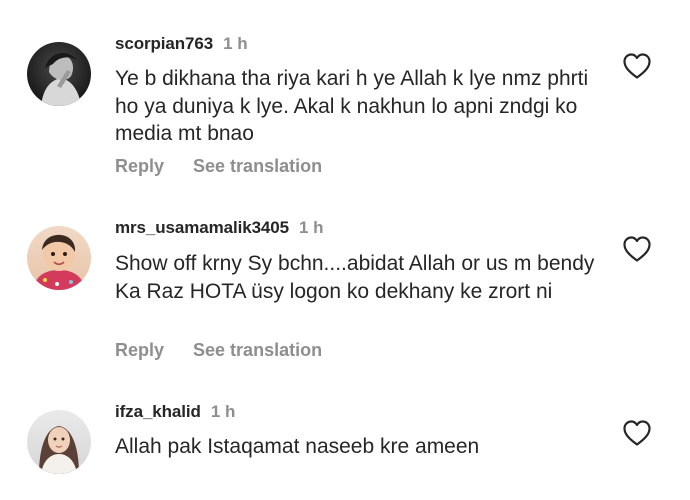  What do you see at coordinates (164, 43) in the screenshot?
I see `username-link: scorpian763` at bounding box center [164, 43].